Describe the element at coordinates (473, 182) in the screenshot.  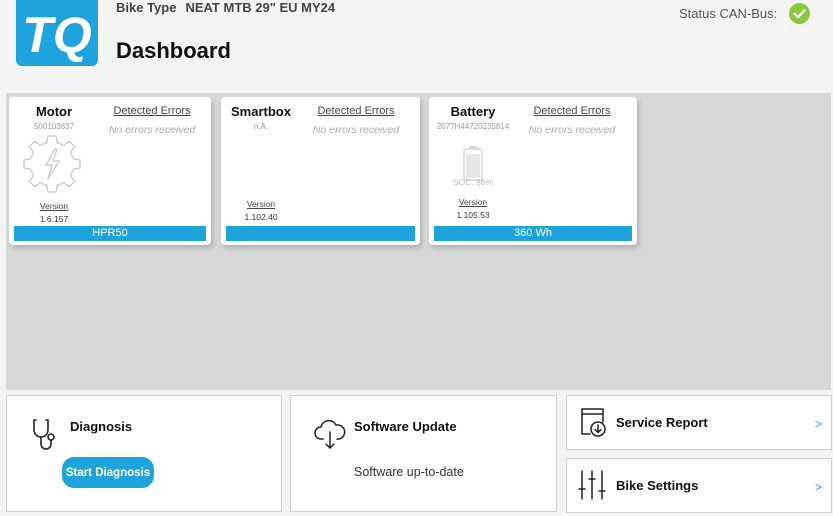
I see `battery-soc: SOC: 86%` at that location.